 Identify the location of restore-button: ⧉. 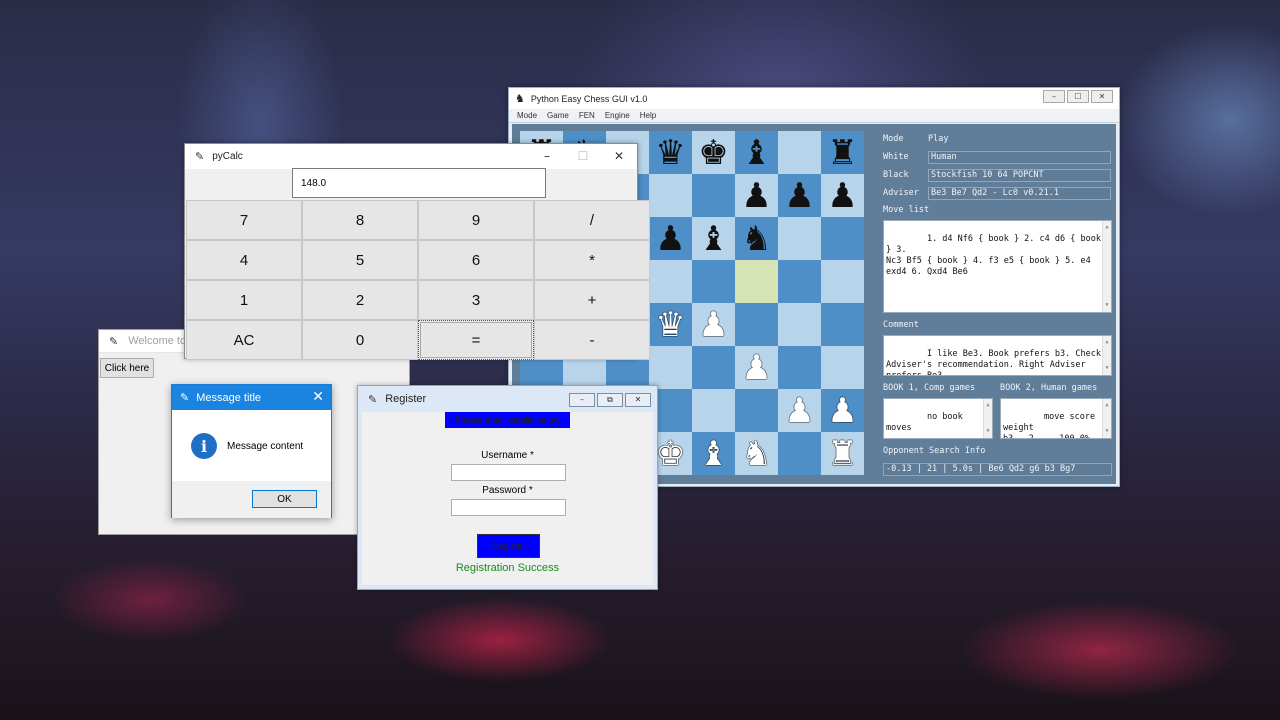
(610, 400).